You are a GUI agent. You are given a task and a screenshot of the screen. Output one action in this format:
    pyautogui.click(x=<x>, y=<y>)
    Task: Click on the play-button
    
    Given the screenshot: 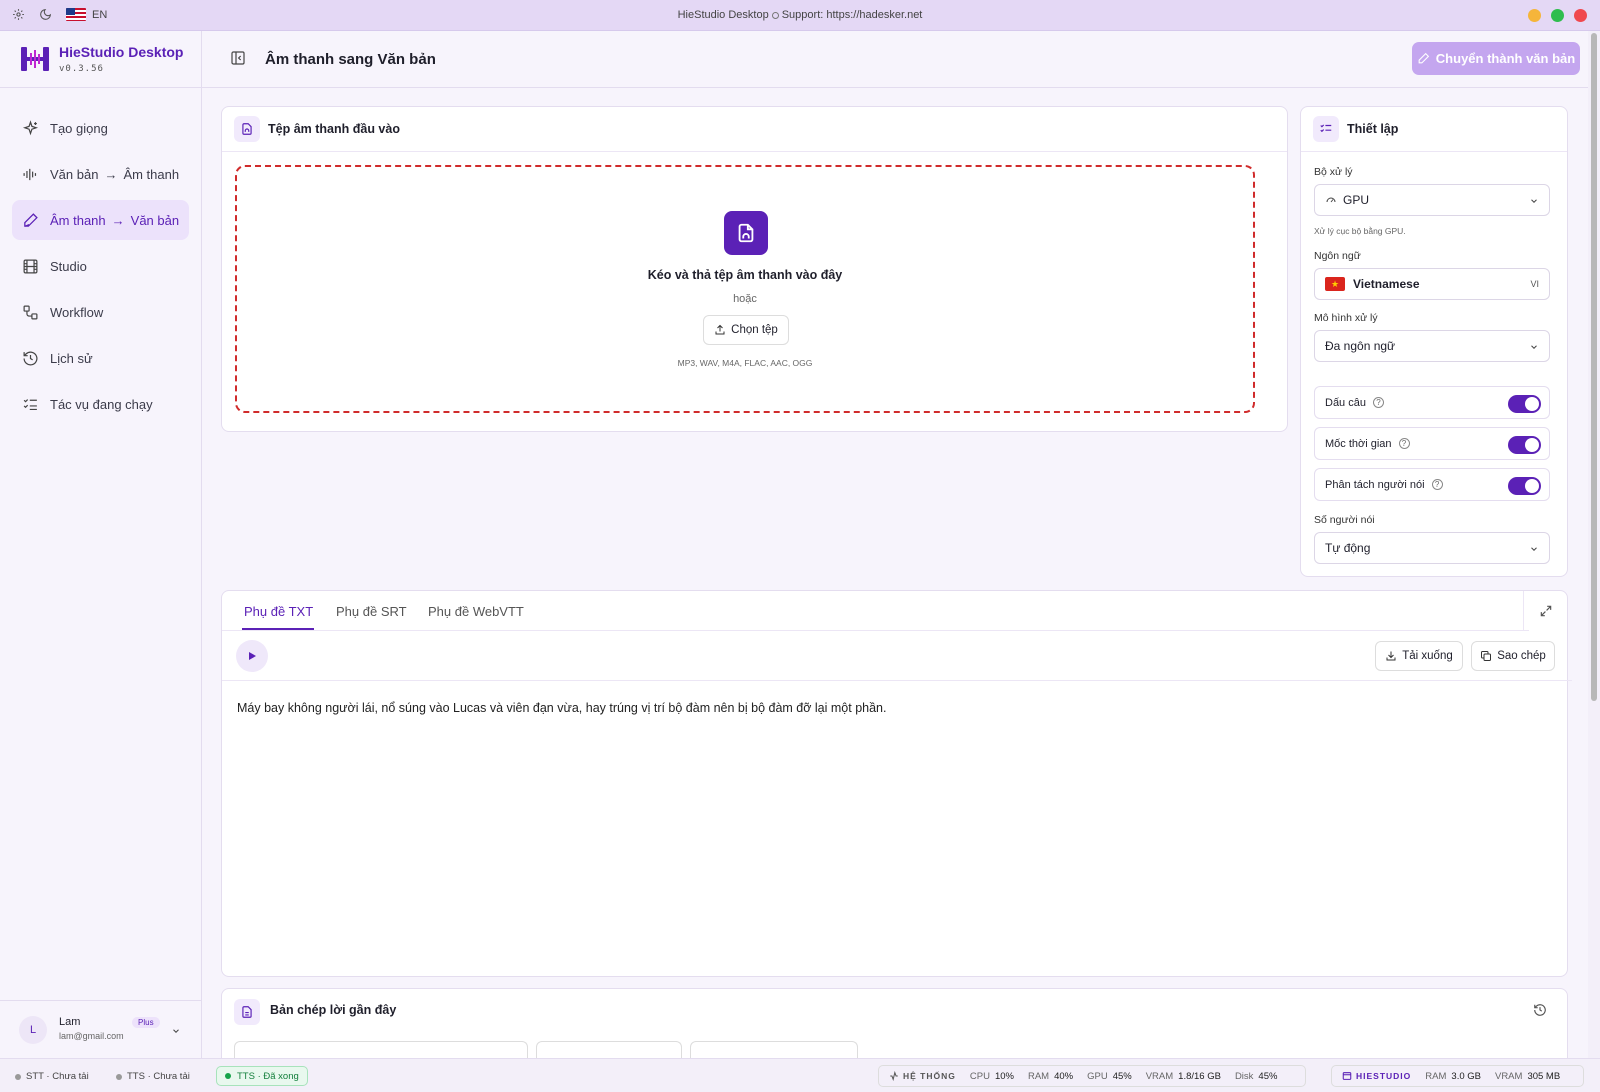 What is the action you would take?
    pyautogui.click(x=252, y=656)
    